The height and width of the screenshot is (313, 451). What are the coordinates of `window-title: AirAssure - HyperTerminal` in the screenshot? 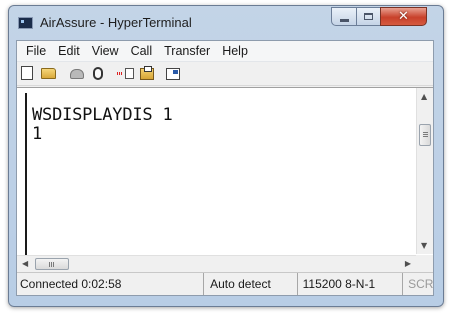 It's located at (116, 22).